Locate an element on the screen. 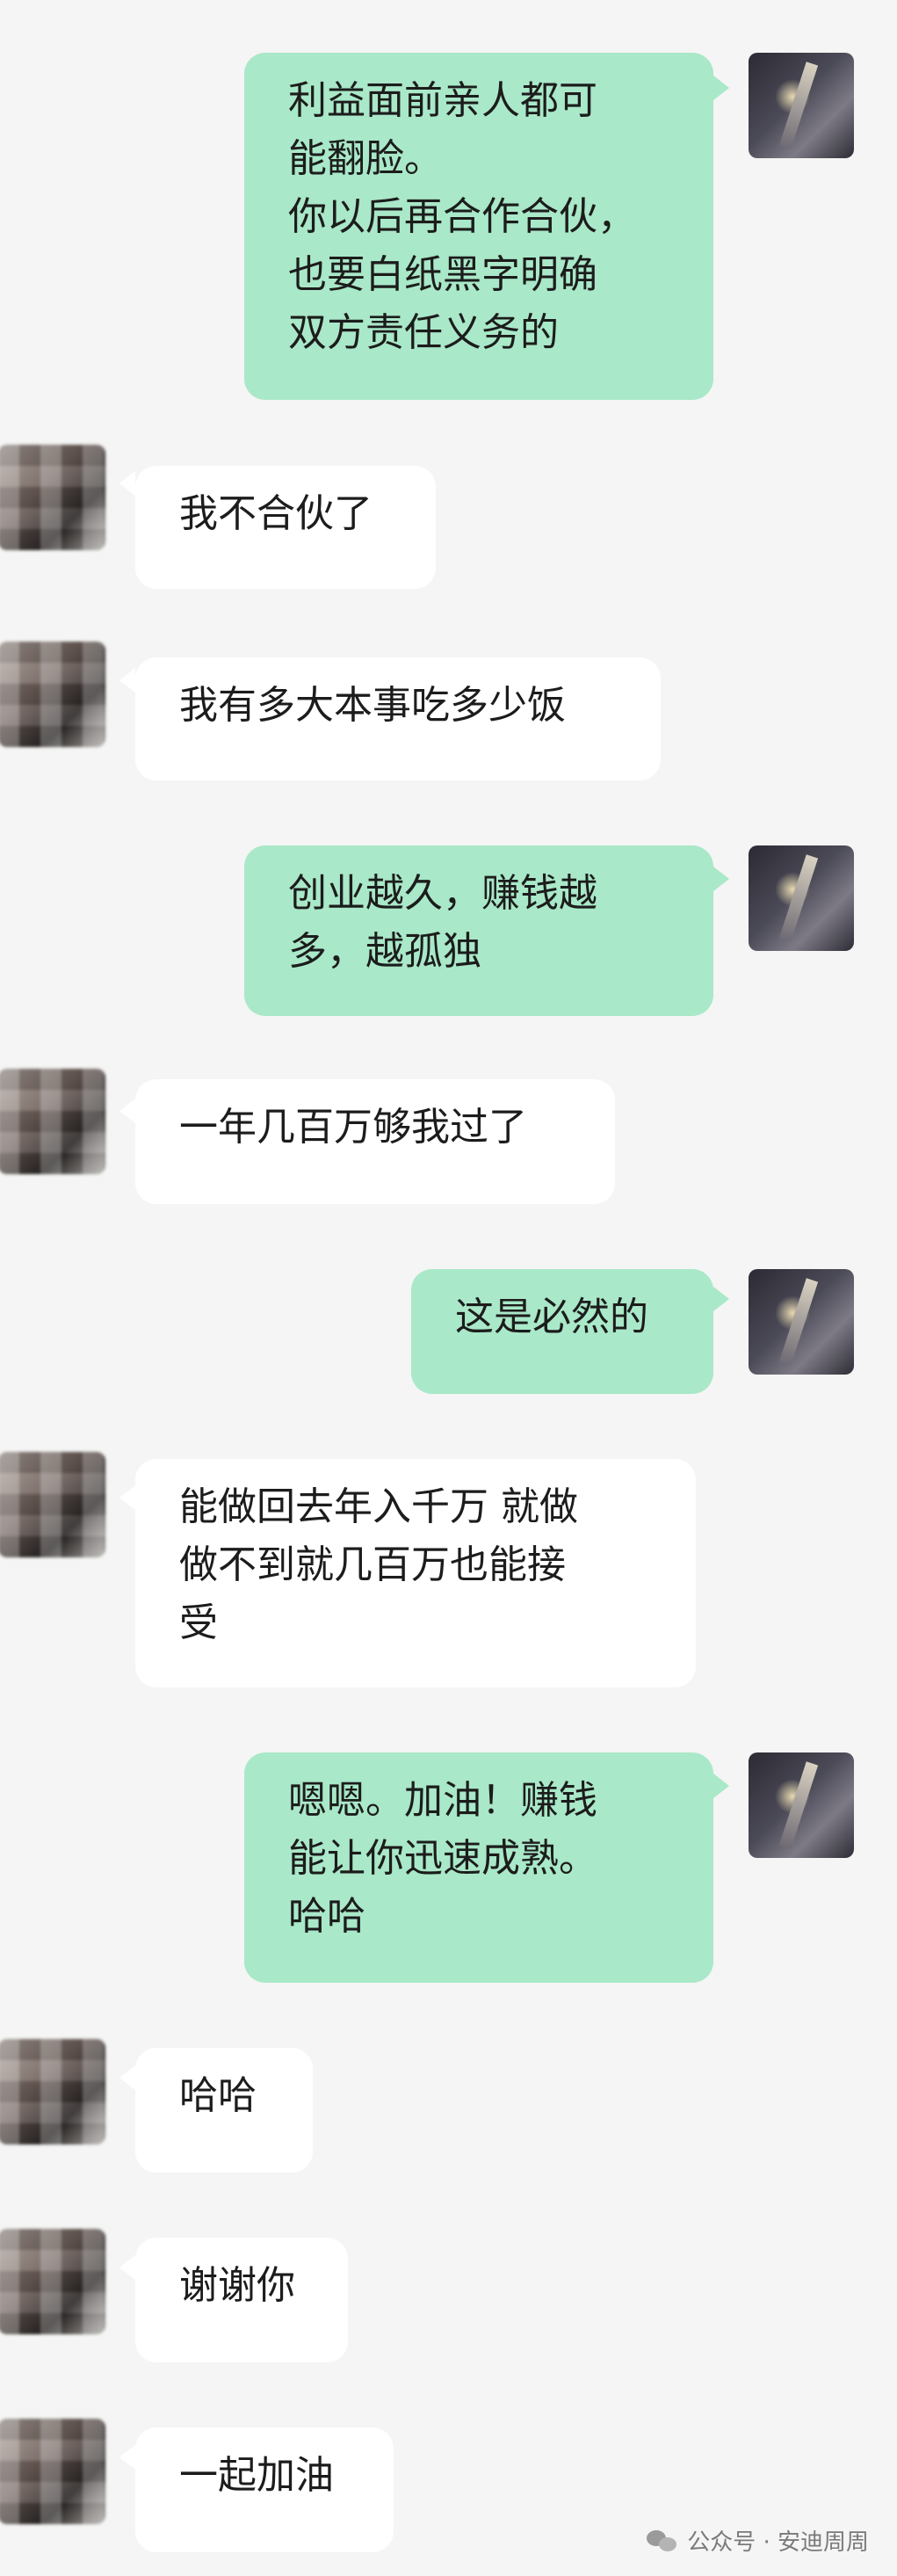 This screenshot has height=2576, width=897. wechat-icon is located at coordinates (662, 2541).